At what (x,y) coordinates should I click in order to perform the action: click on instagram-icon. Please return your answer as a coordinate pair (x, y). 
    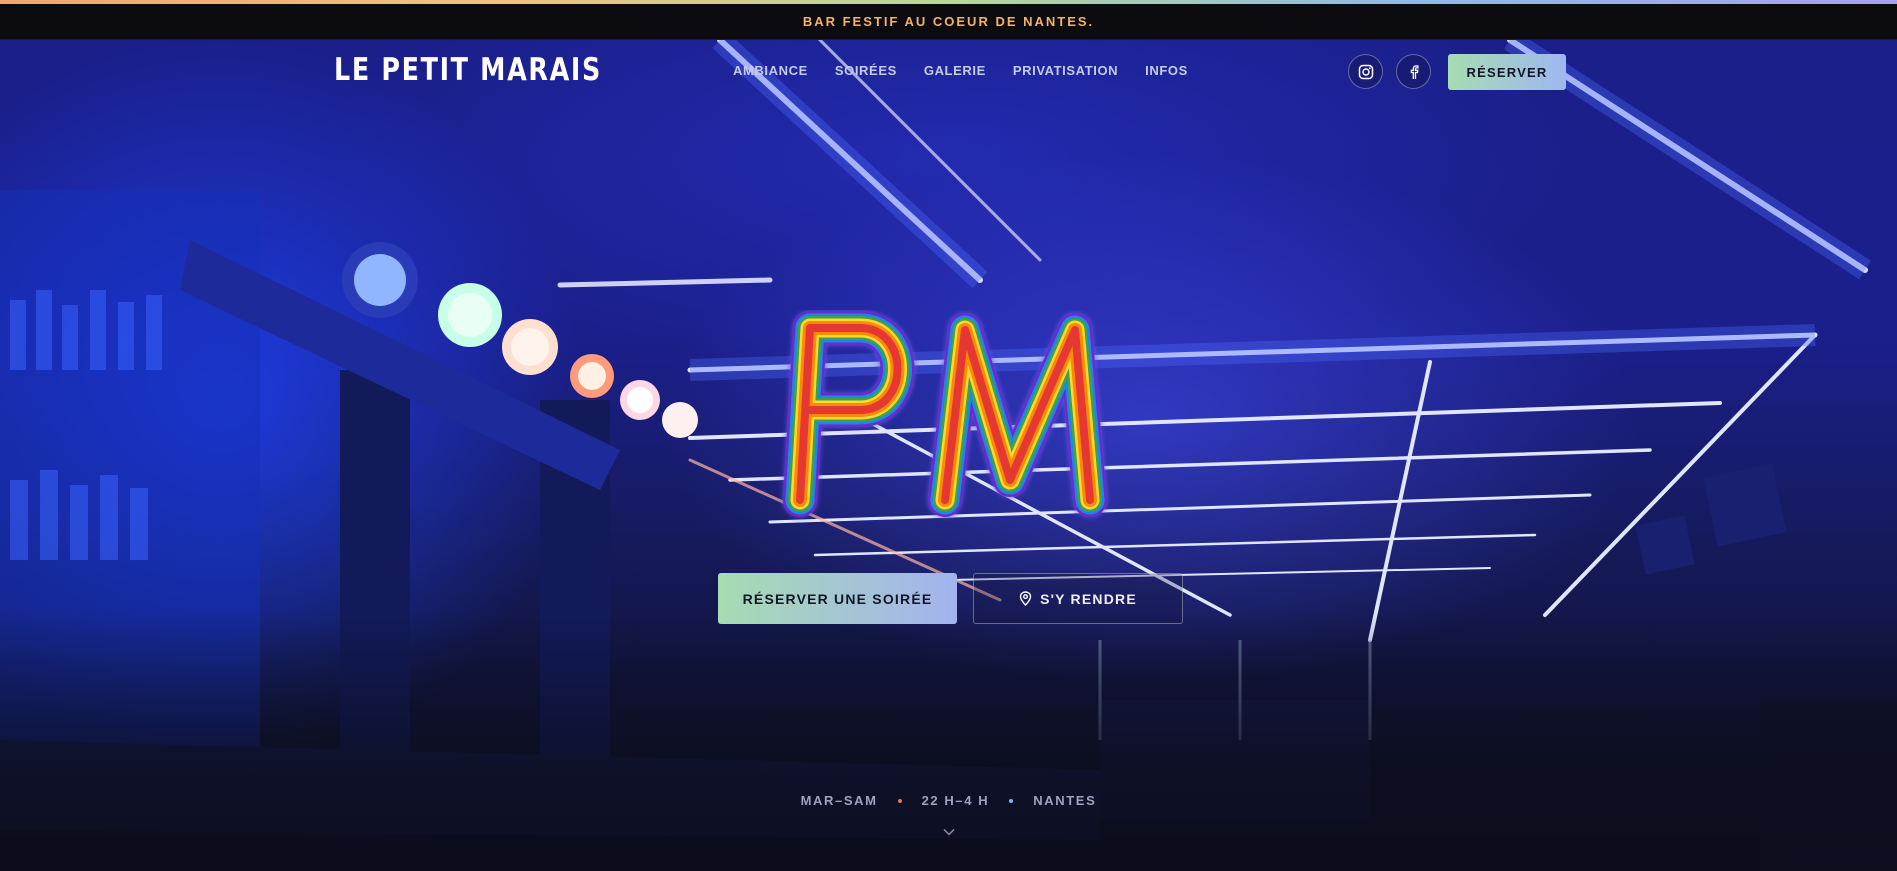
    Looking at the image, I should click on (1365, 71).